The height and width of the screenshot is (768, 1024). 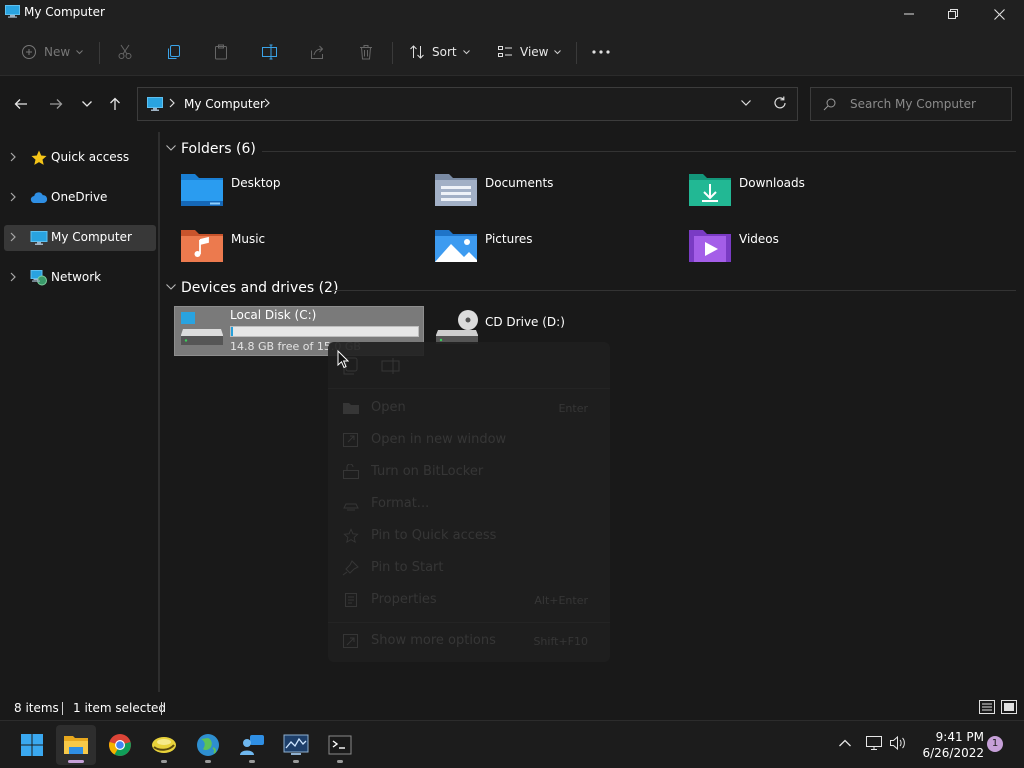 I want to click on delete-icon, so click(x=366, y=52).